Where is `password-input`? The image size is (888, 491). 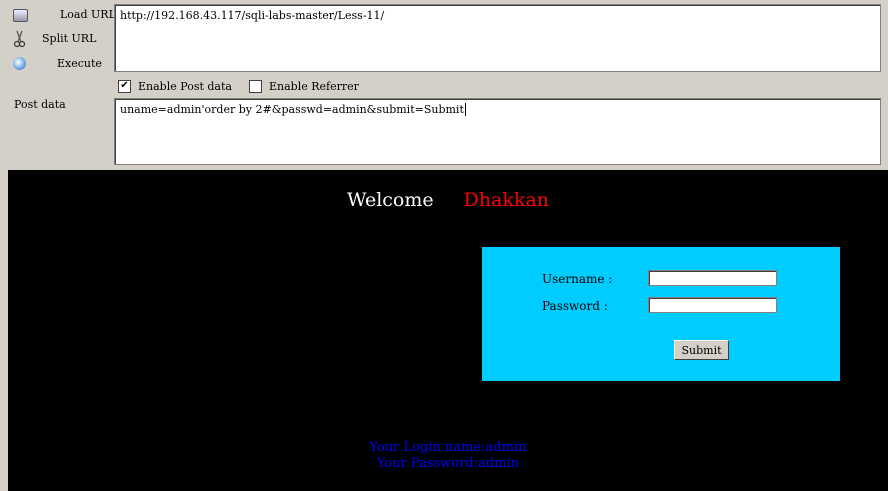 password-input is located at coordinates (712, 305).